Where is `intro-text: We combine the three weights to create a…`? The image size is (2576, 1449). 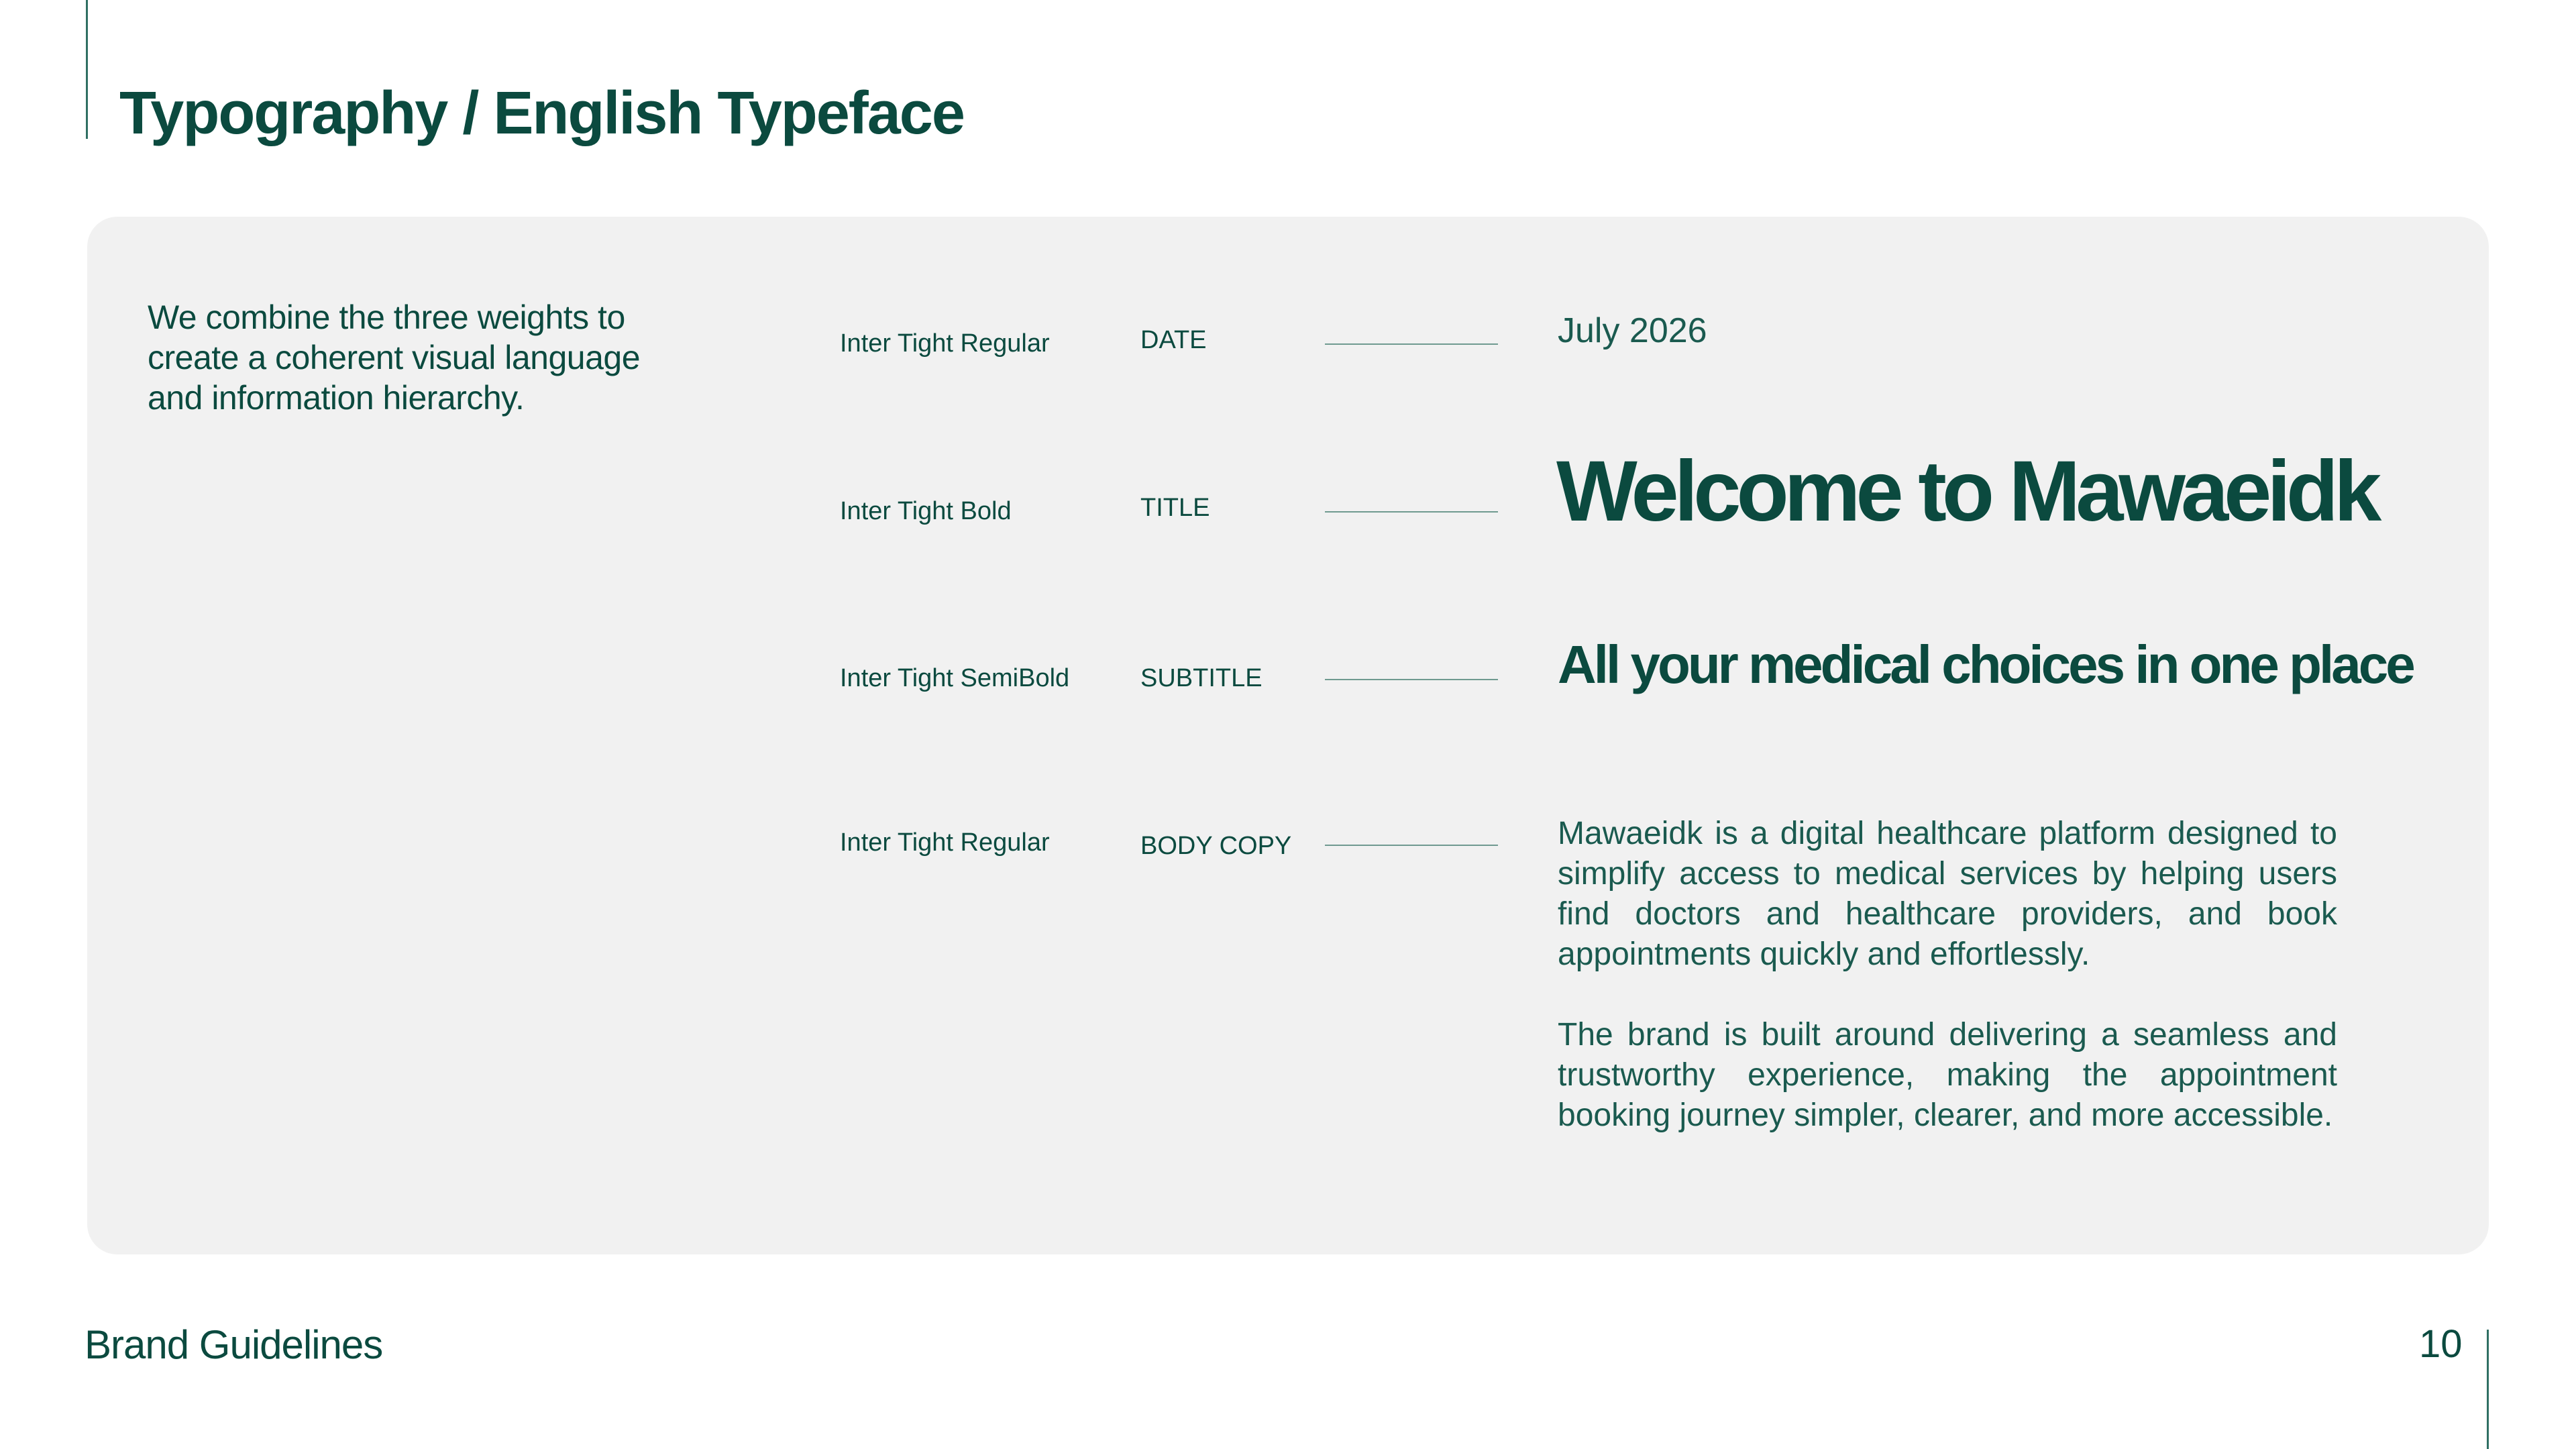
intro-text: We combine the three weights to create a… is located at coordinates (394, 358).